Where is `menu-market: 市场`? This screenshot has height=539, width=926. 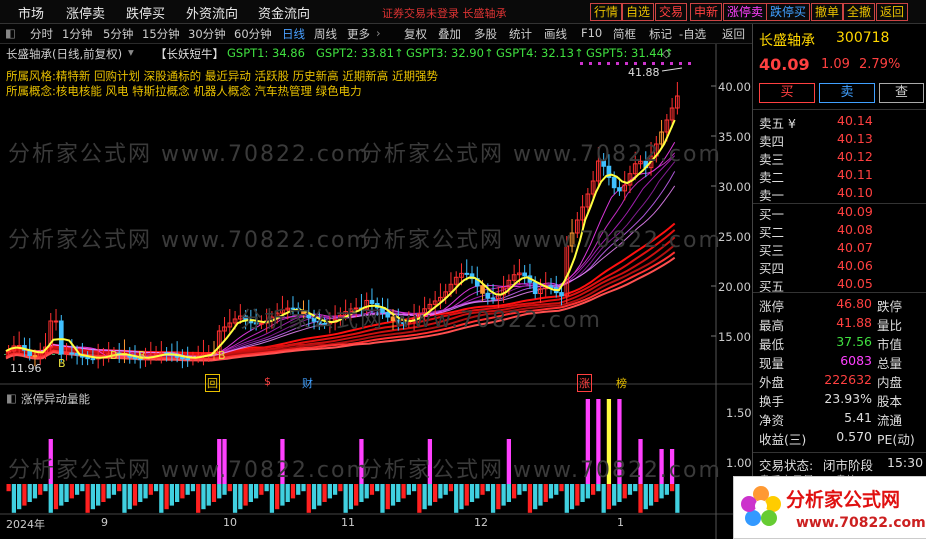 menu-market: 市场 is located at coordinates (31, 12).